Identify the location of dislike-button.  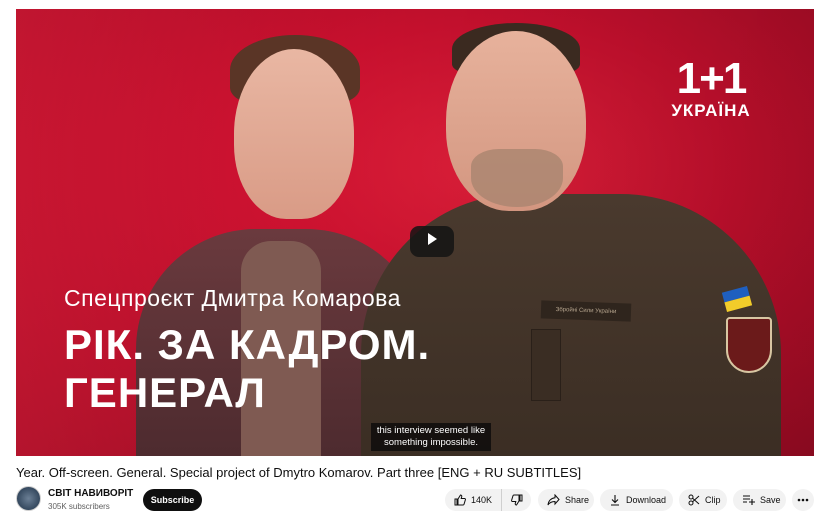
(516, 500).